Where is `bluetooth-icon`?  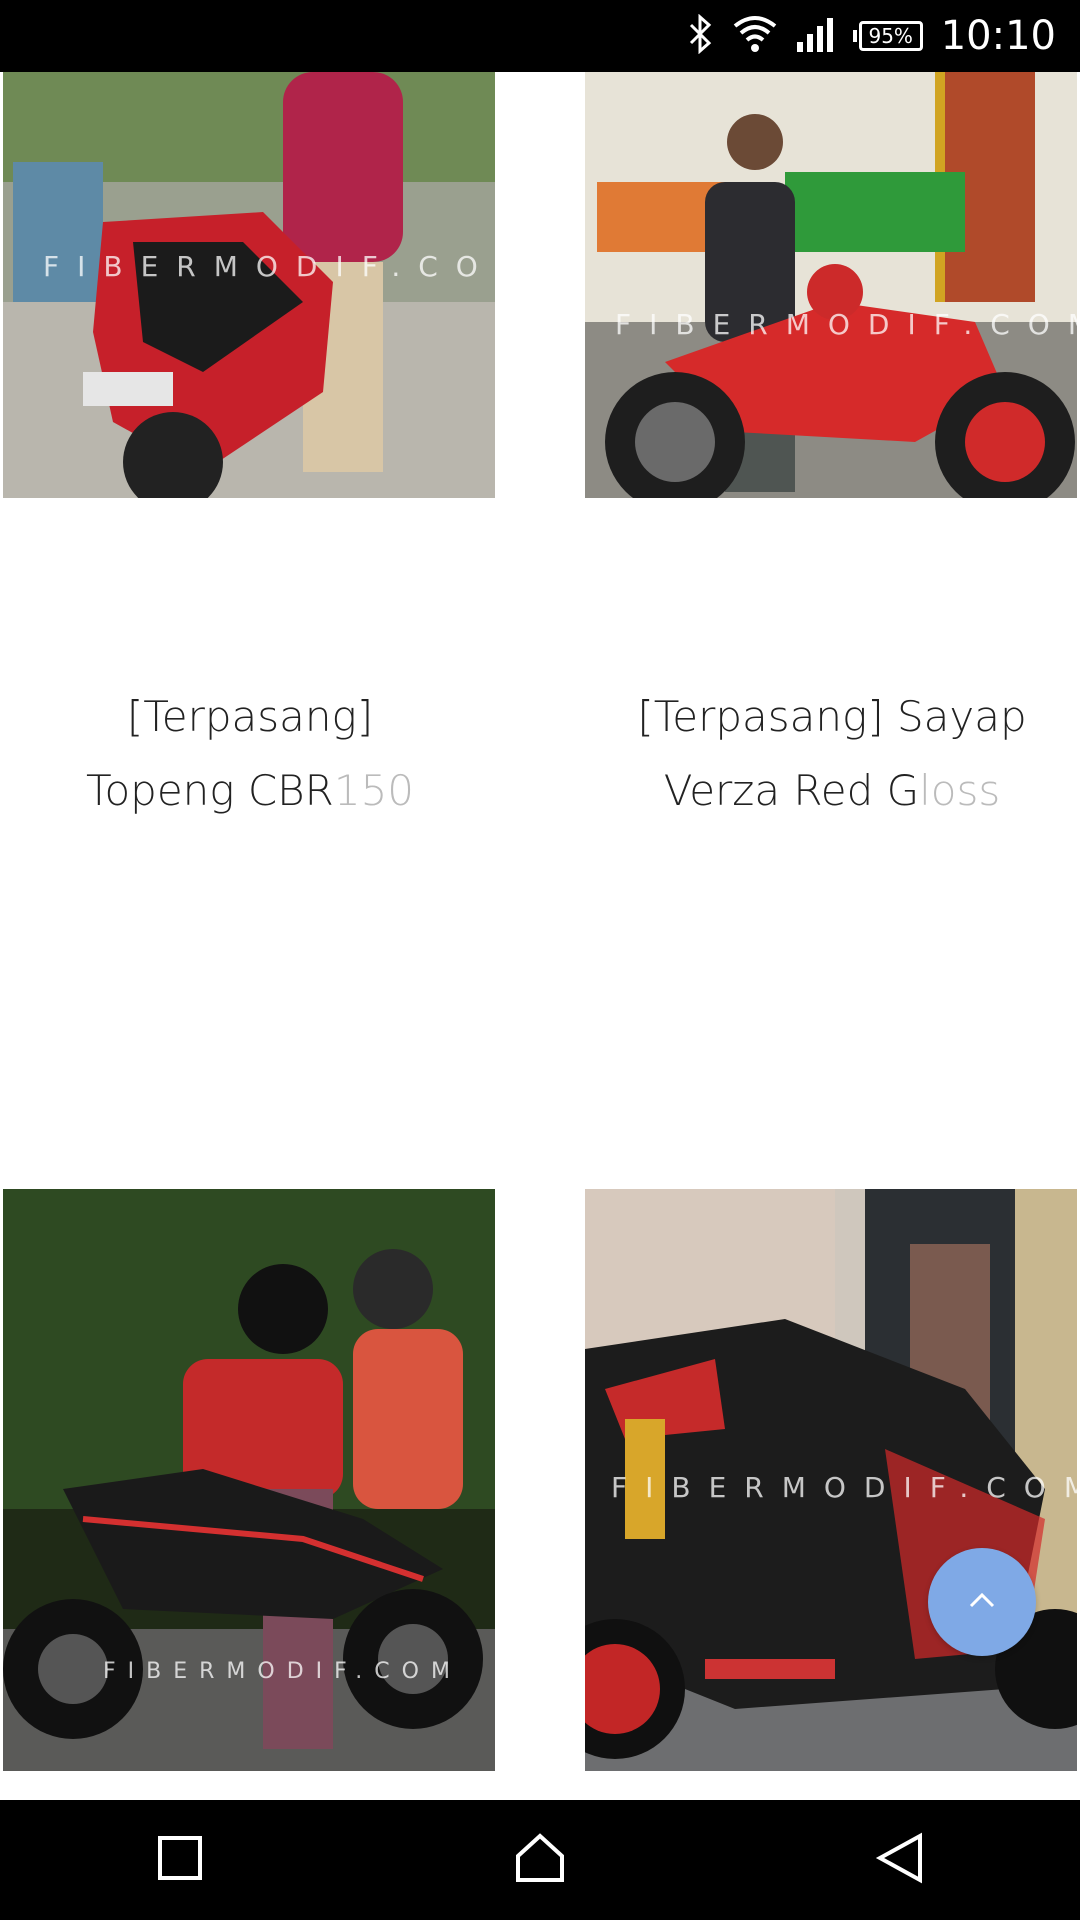
bluetooth-icon is located at coordinates (700, 35).